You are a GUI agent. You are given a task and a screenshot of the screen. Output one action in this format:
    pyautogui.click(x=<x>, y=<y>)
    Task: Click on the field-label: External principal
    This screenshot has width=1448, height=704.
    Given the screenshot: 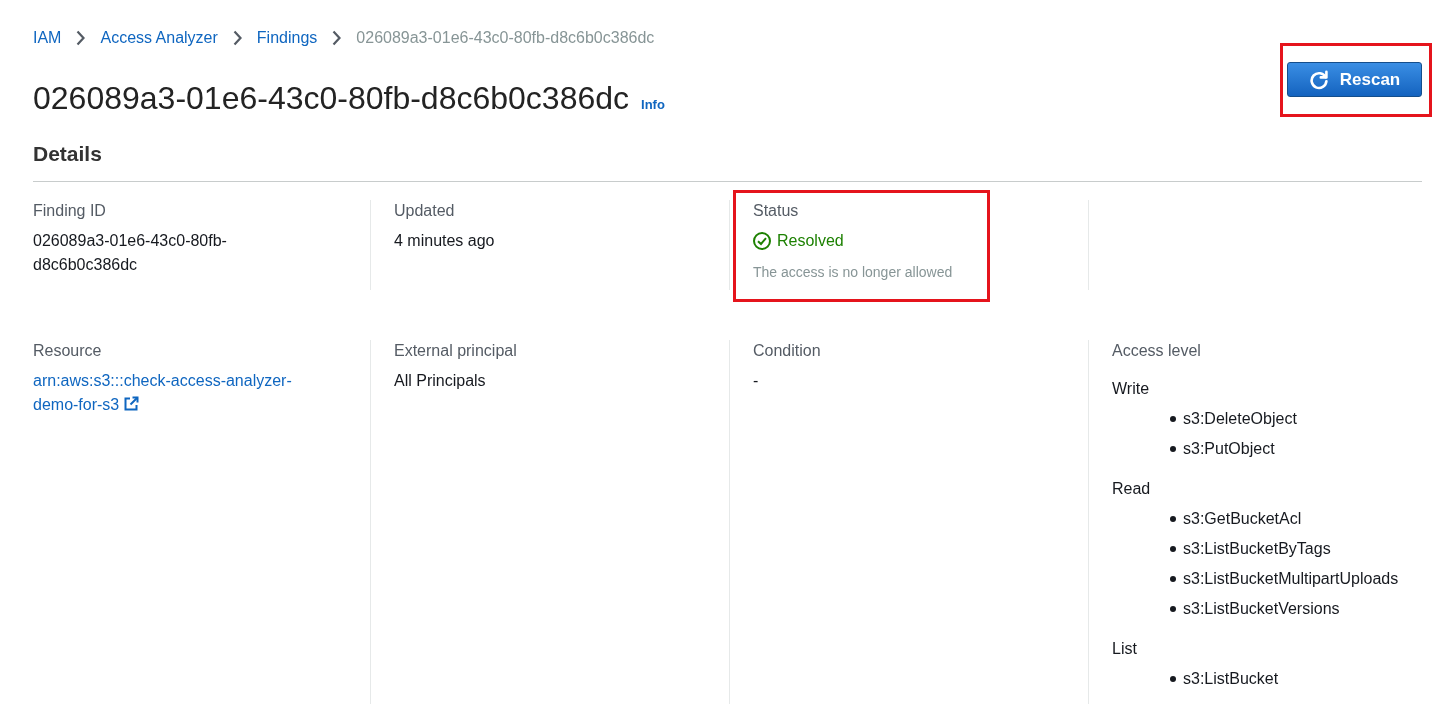 What is the action you would take?
    pyautogui.click(x=456, y=351)
    